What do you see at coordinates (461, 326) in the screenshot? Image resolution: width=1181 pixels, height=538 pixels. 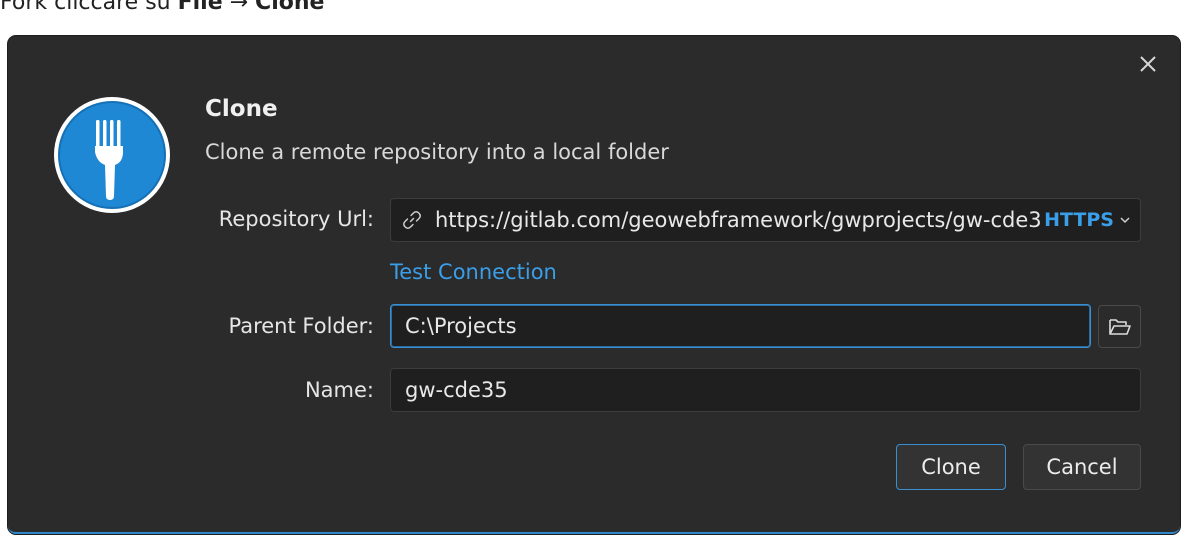 I see `parent-folder-value: C:\Projects` at bounding box center [461, 326].